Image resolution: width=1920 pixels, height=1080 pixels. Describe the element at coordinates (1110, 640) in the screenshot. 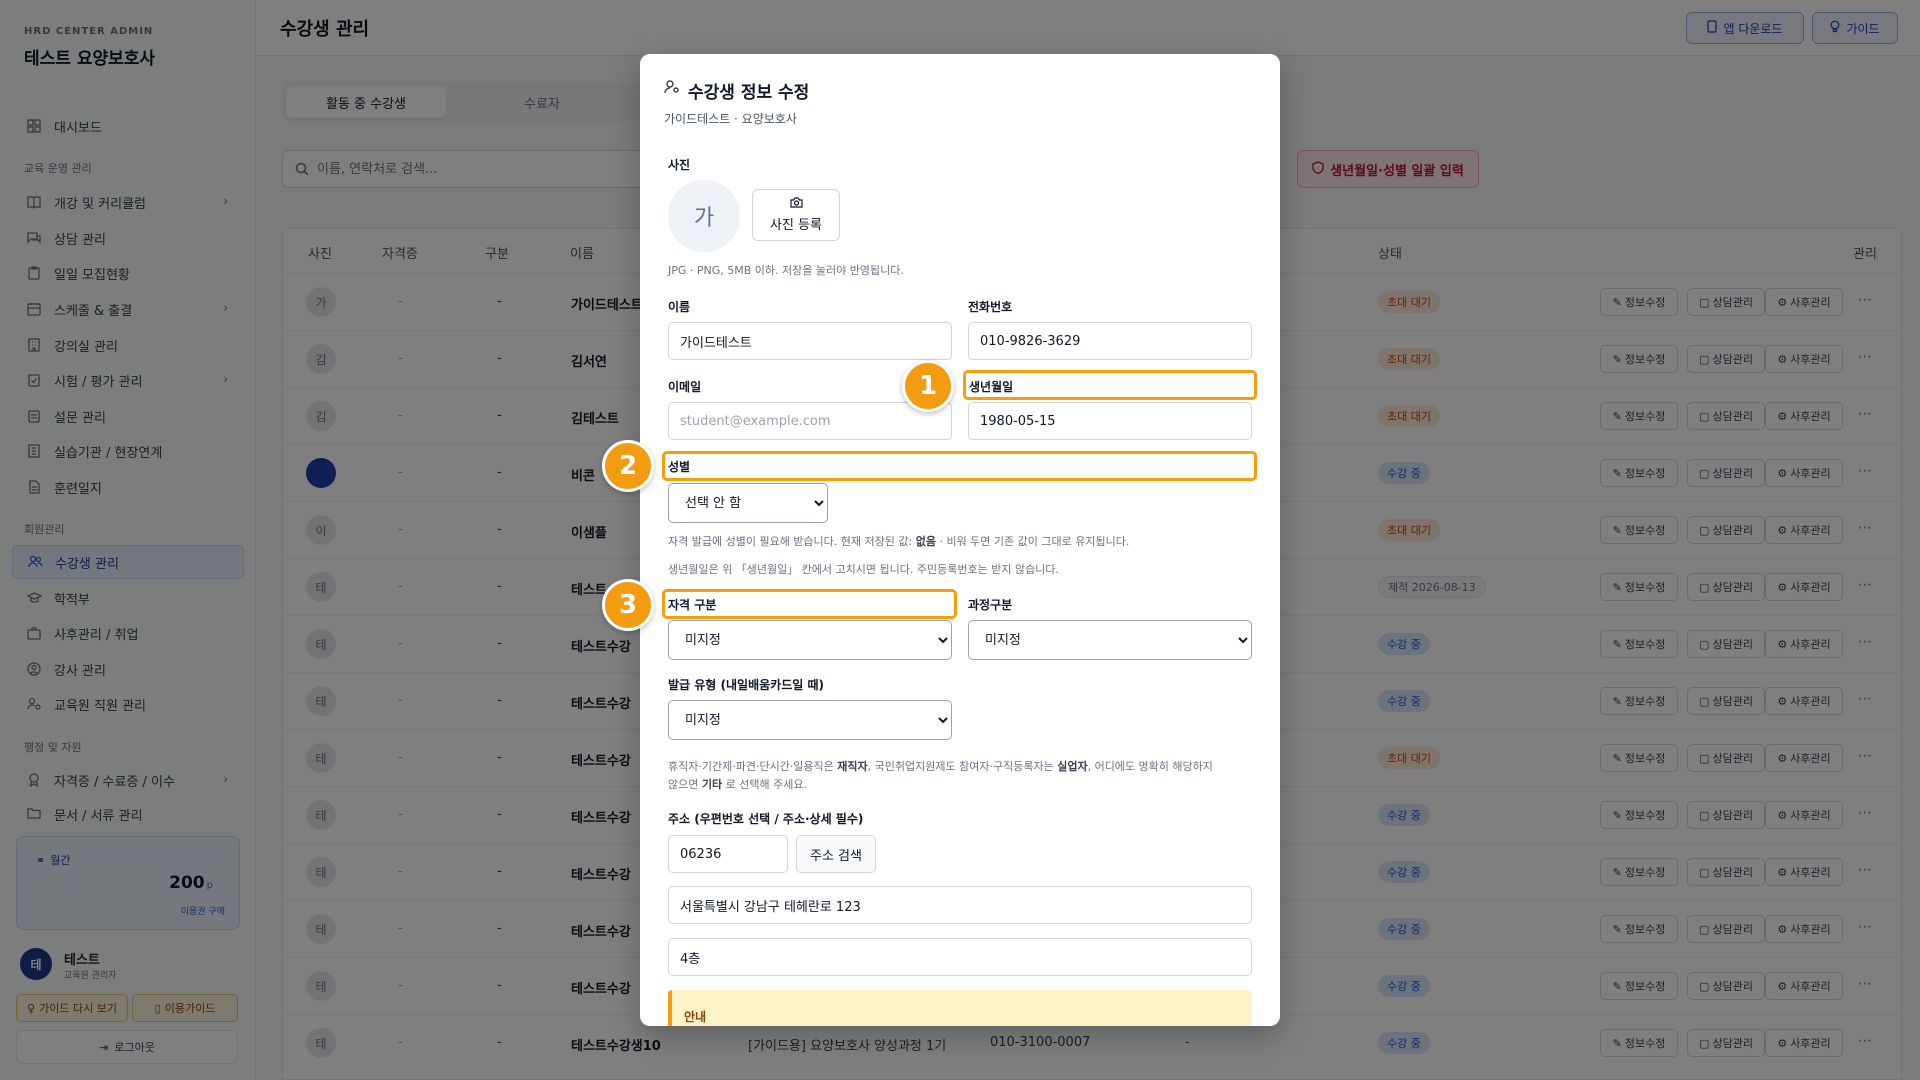

I see `course-type-select: 미지정` at that location.